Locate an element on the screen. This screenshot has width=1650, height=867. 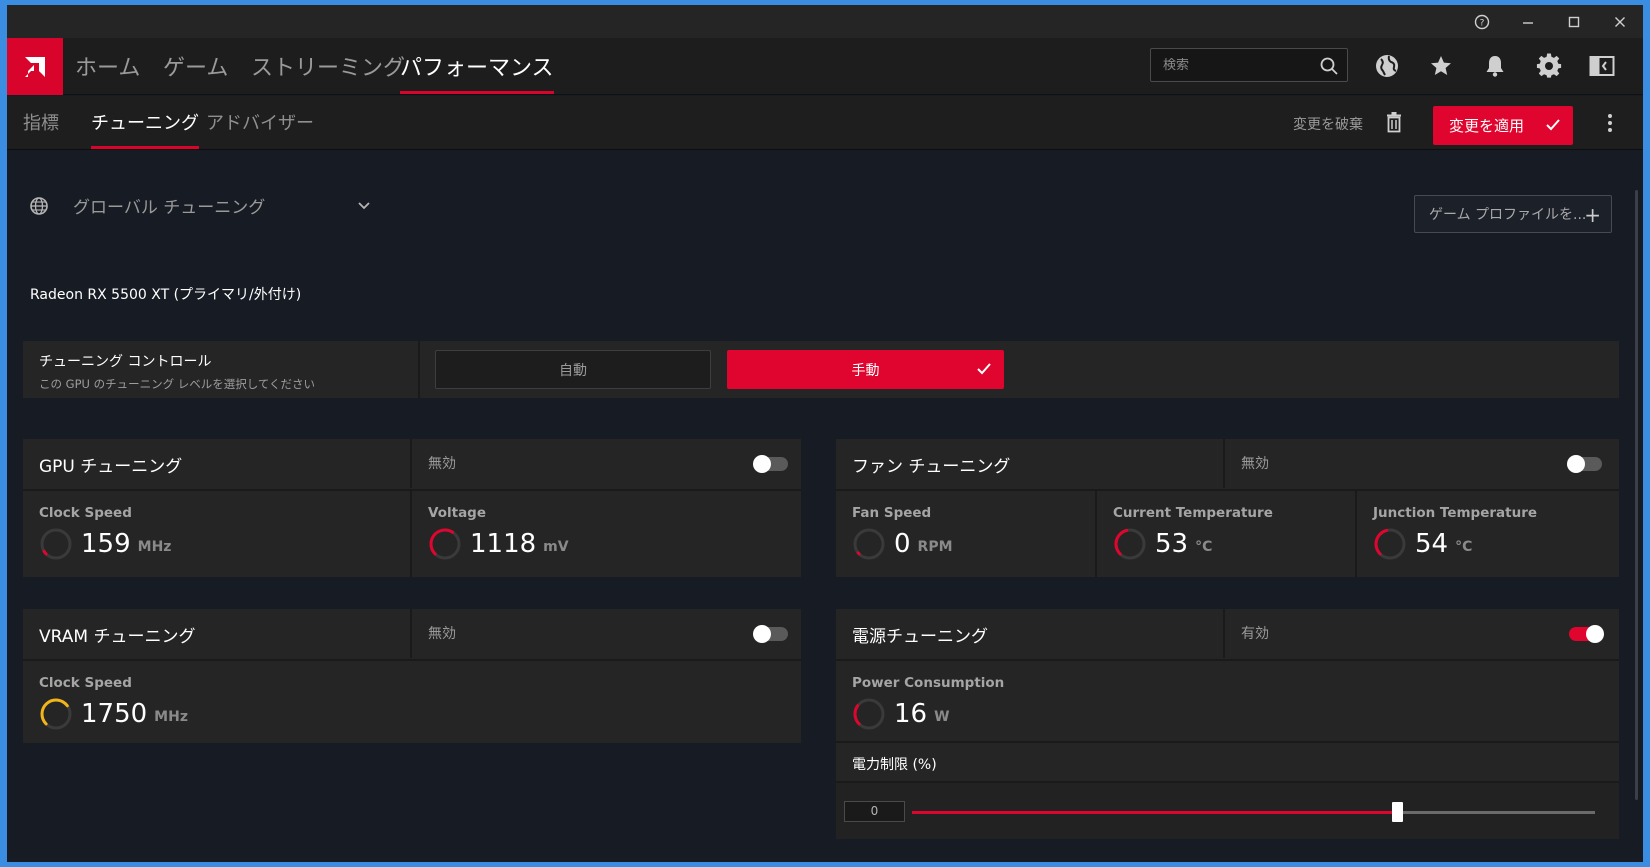
tab-metrics: 指標 is located at coordinates (41, 129).